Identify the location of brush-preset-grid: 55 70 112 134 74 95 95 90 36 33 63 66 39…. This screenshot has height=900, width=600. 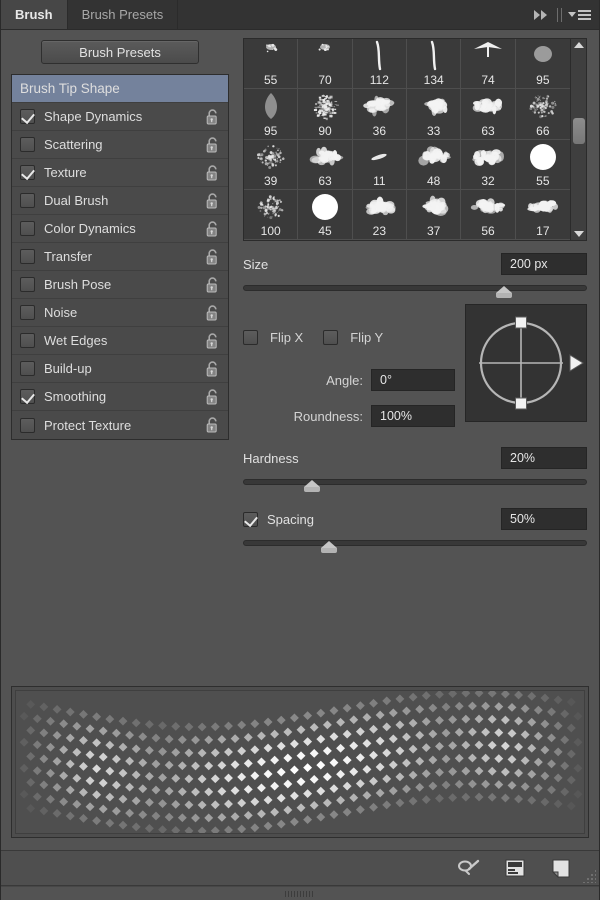
(407, 139).